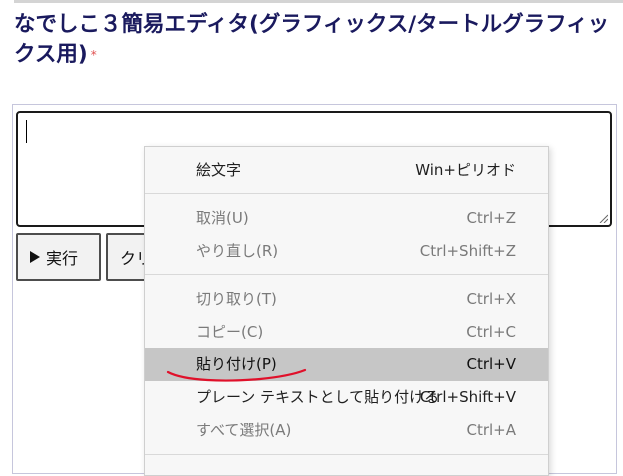 This screenshot has height=476, width=623. Describe the element at coordinates (465, 170) in the screenshot. I see `menu-item-shortcut: Win+ピリオド` at that location.